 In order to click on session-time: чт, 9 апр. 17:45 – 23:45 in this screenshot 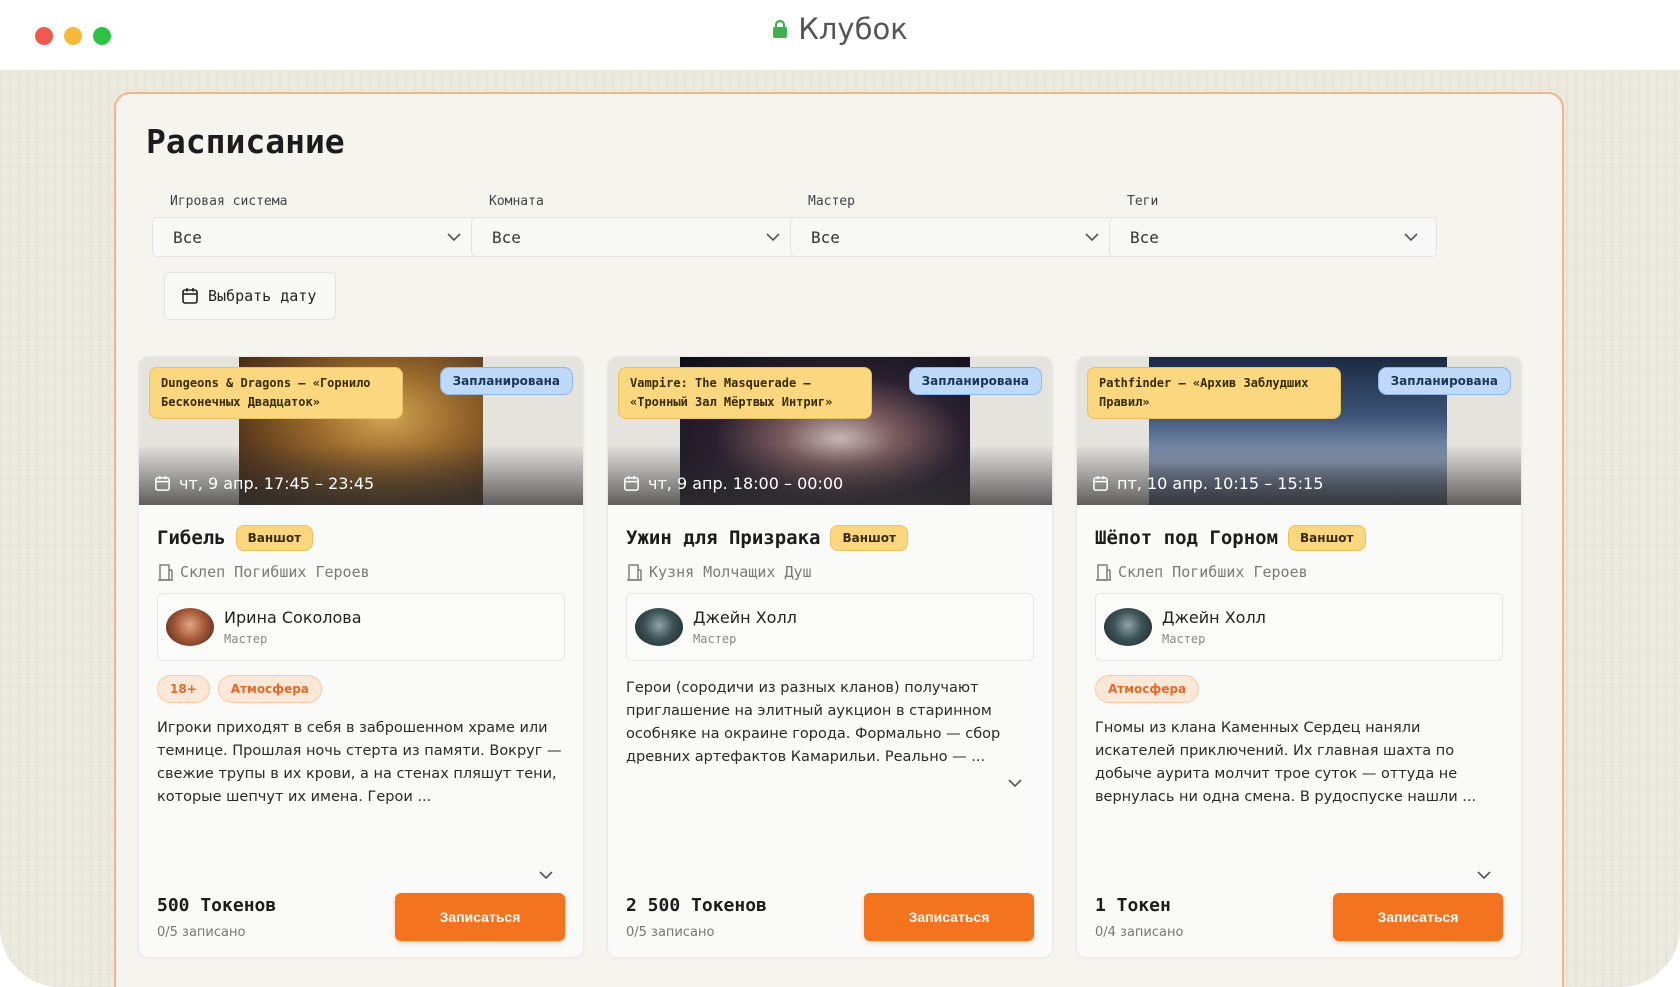, I will do `click(264, 483)`.